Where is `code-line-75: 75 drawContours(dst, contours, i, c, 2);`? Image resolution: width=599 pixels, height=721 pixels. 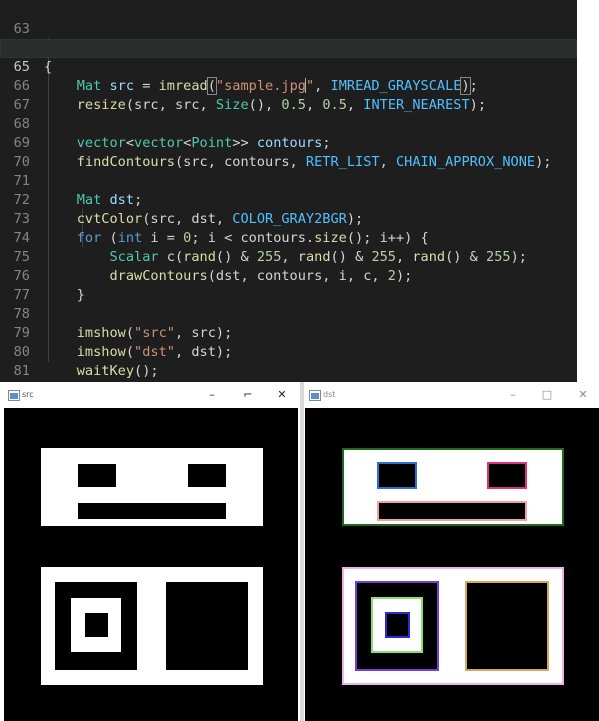
code-line-75: 75 drawContours(dst, contours, i, c, 2); is located at coordinates (288, 256).